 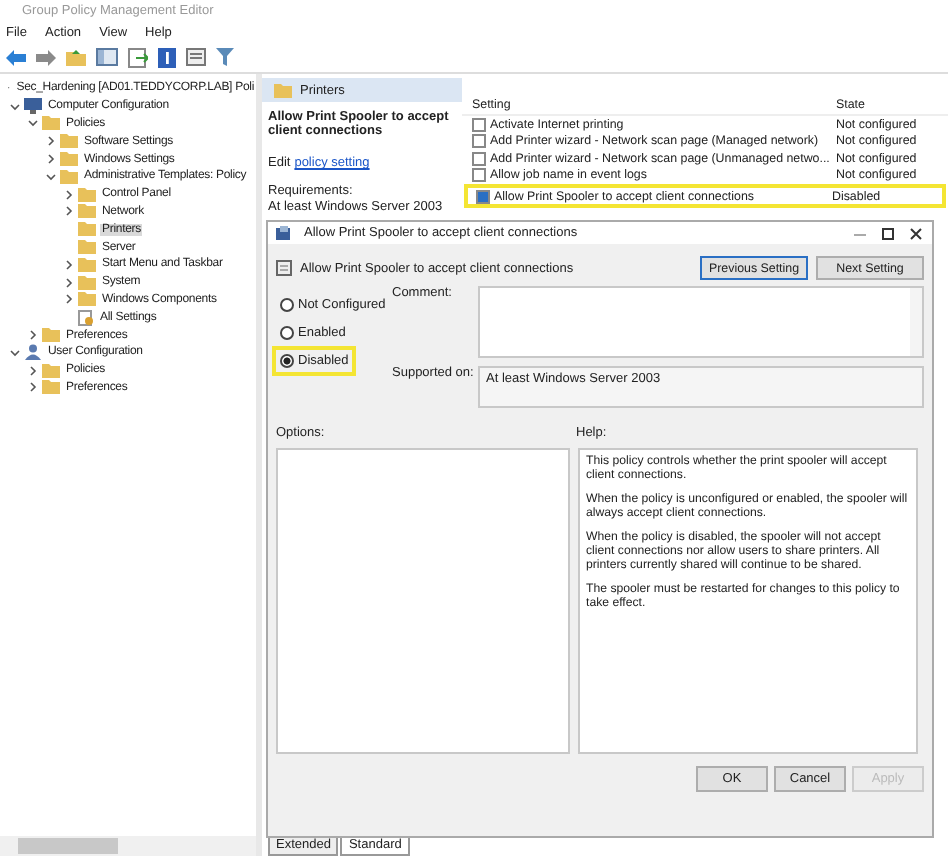 I want to click on filter-icon, so click(x=225, y=57).